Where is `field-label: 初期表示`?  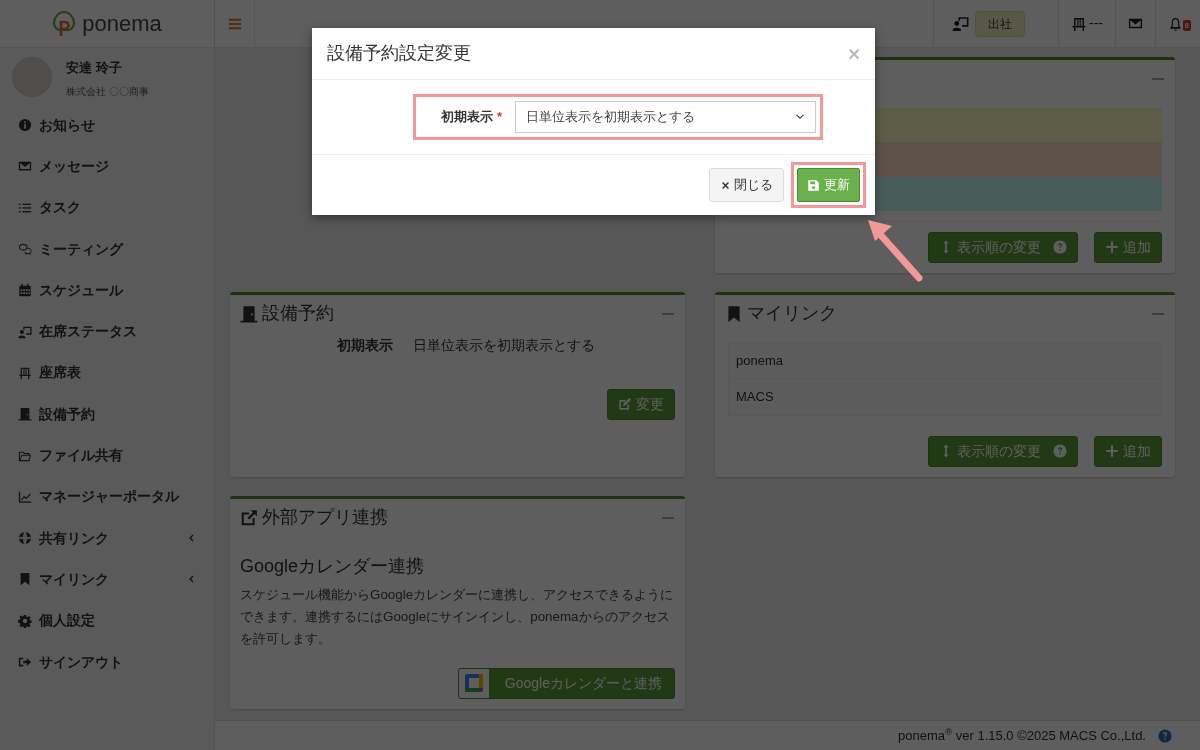
field-label: 初期表示 is located at coordinates (365, 345).